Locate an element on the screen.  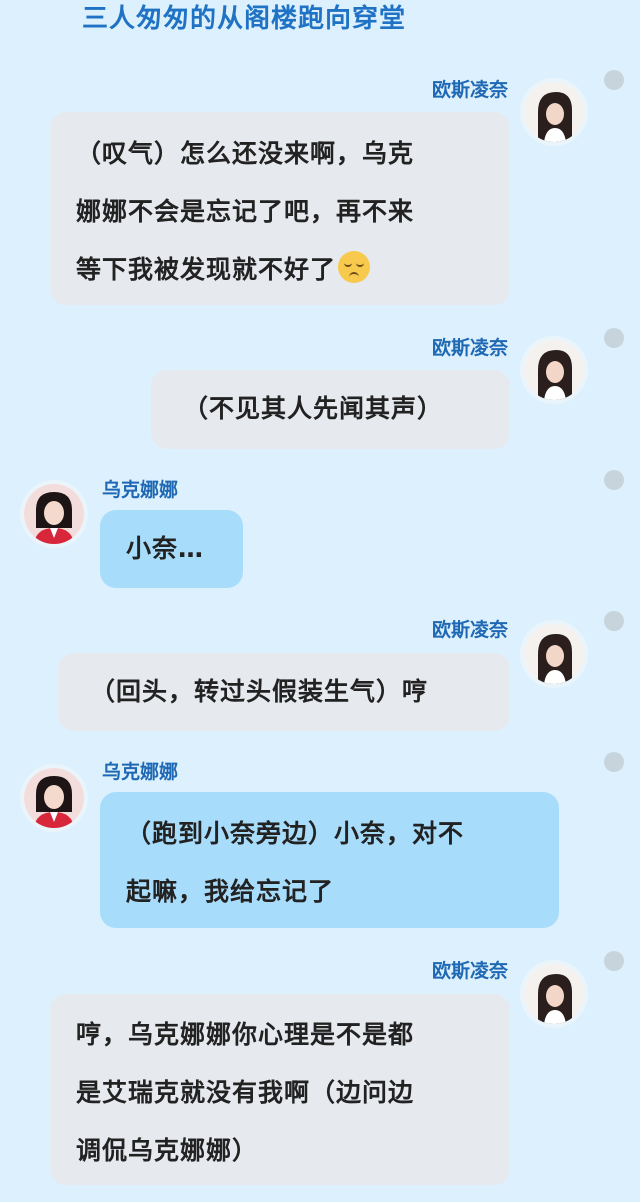
message-bubble: （回头，转过头假装生气）哼 is located at coordinates (284, 692).